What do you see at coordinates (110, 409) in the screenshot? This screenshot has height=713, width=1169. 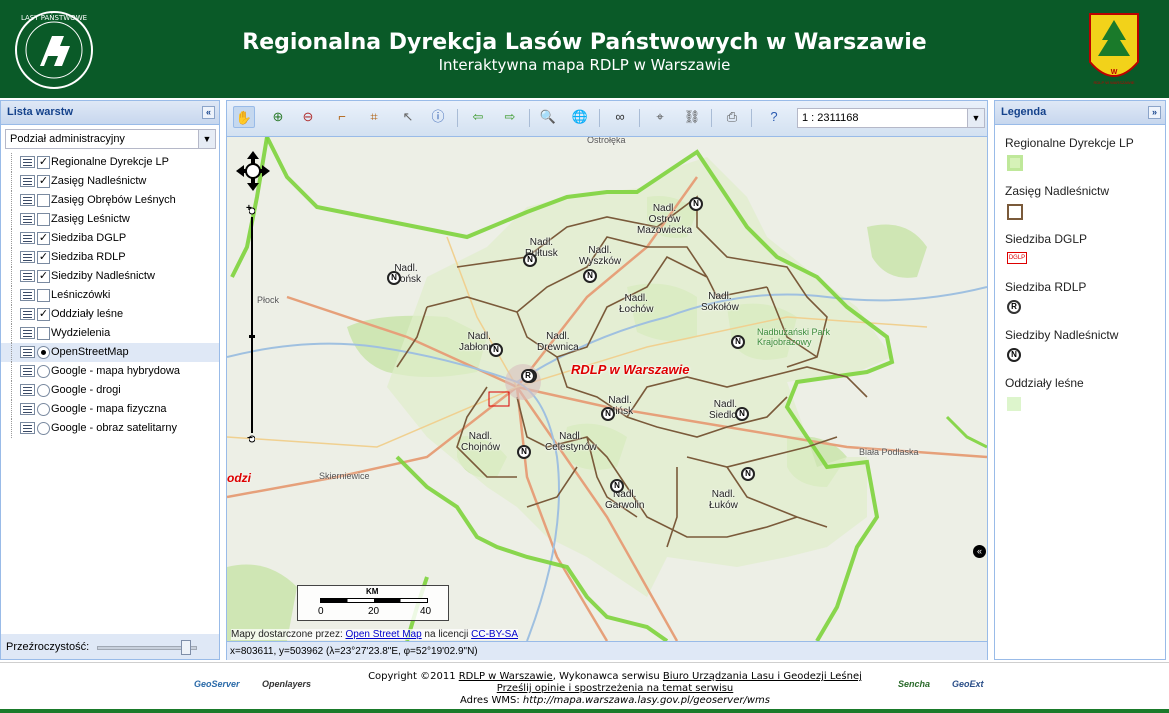 I see `layer-item: Google - mapa fizyczna` at bounding box center [110, 409].